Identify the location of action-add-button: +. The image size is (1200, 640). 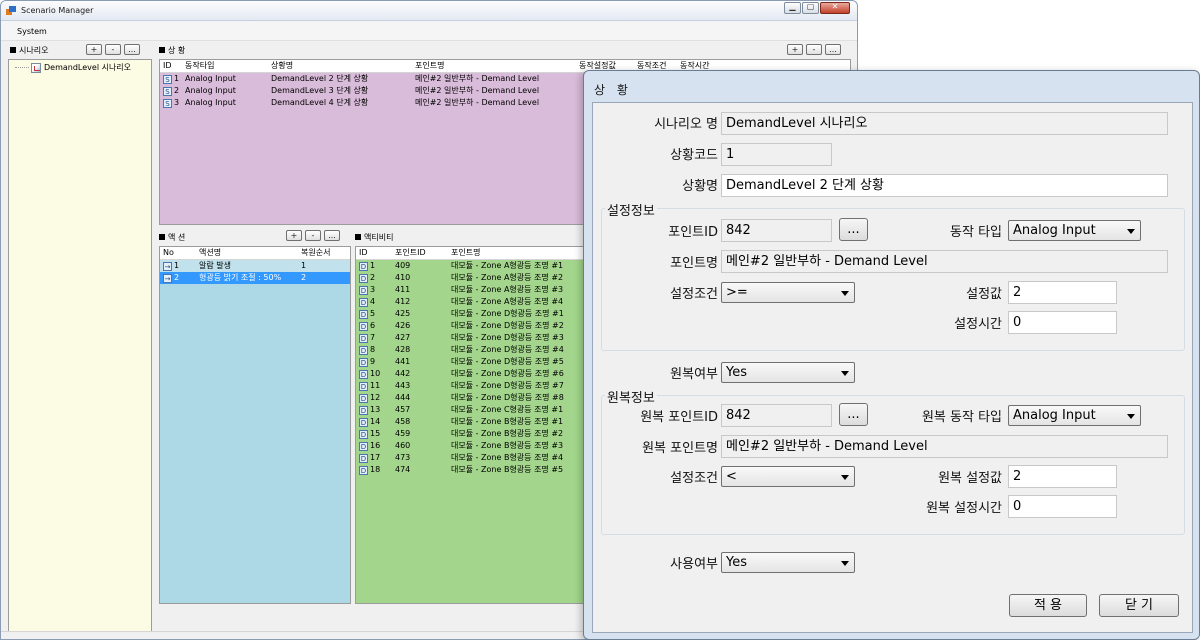
(294, 235).